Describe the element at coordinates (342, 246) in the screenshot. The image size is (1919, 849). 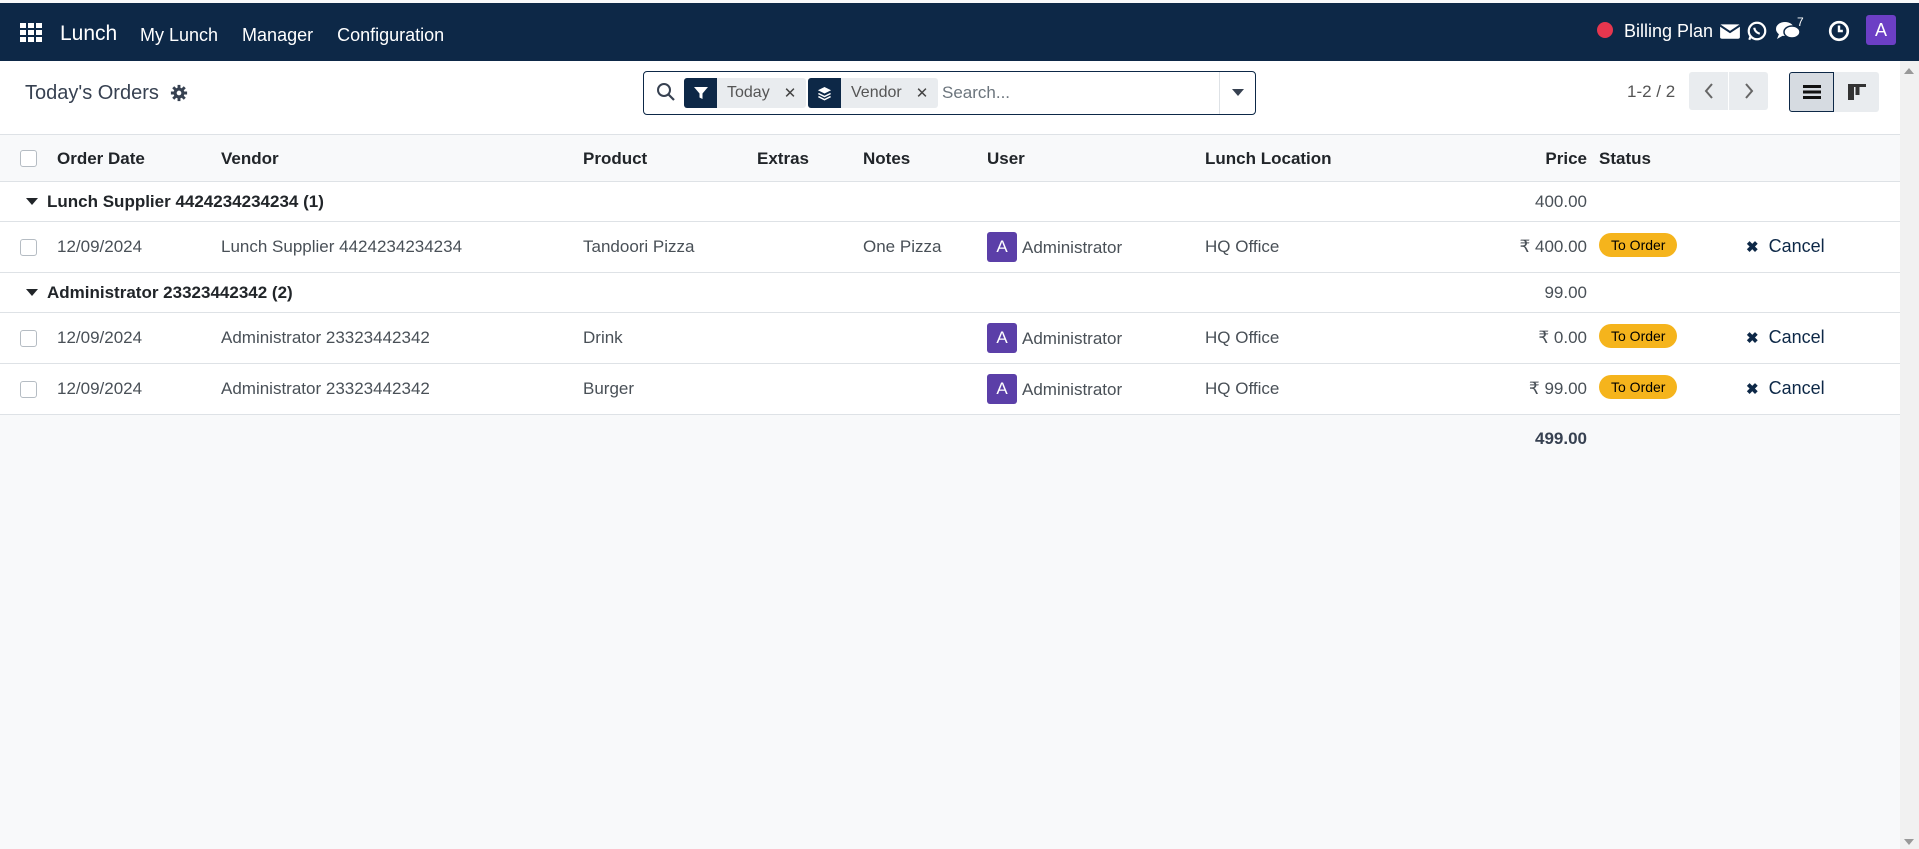
I see `cell-vendor: Lunch Supplier 4424234234234` at that location.